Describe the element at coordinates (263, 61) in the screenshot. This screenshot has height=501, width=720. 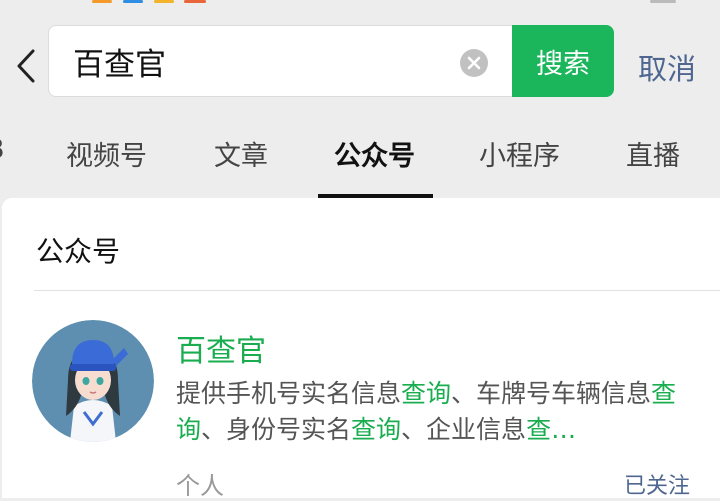
I see `search-input` at that location.